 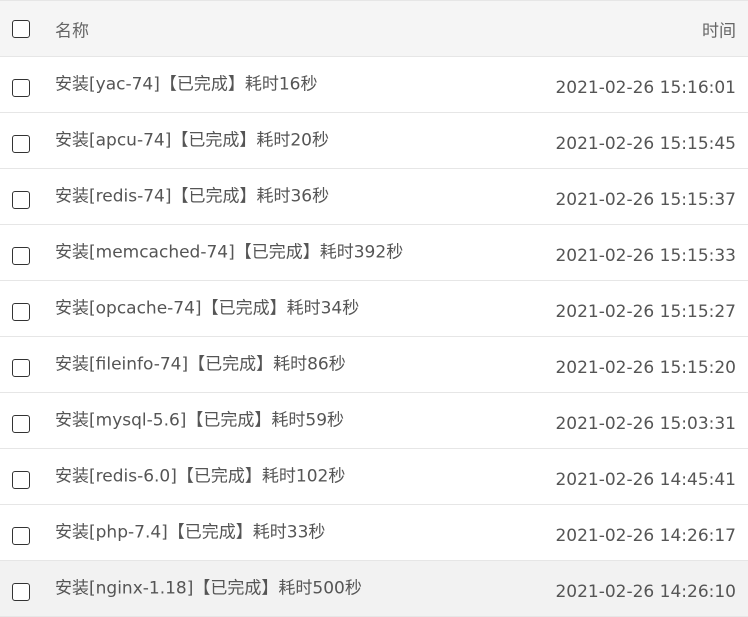 I want to click on task-name: 安装[opcache-74]【已完成】耗时34秒, so click(x=207, y=308).